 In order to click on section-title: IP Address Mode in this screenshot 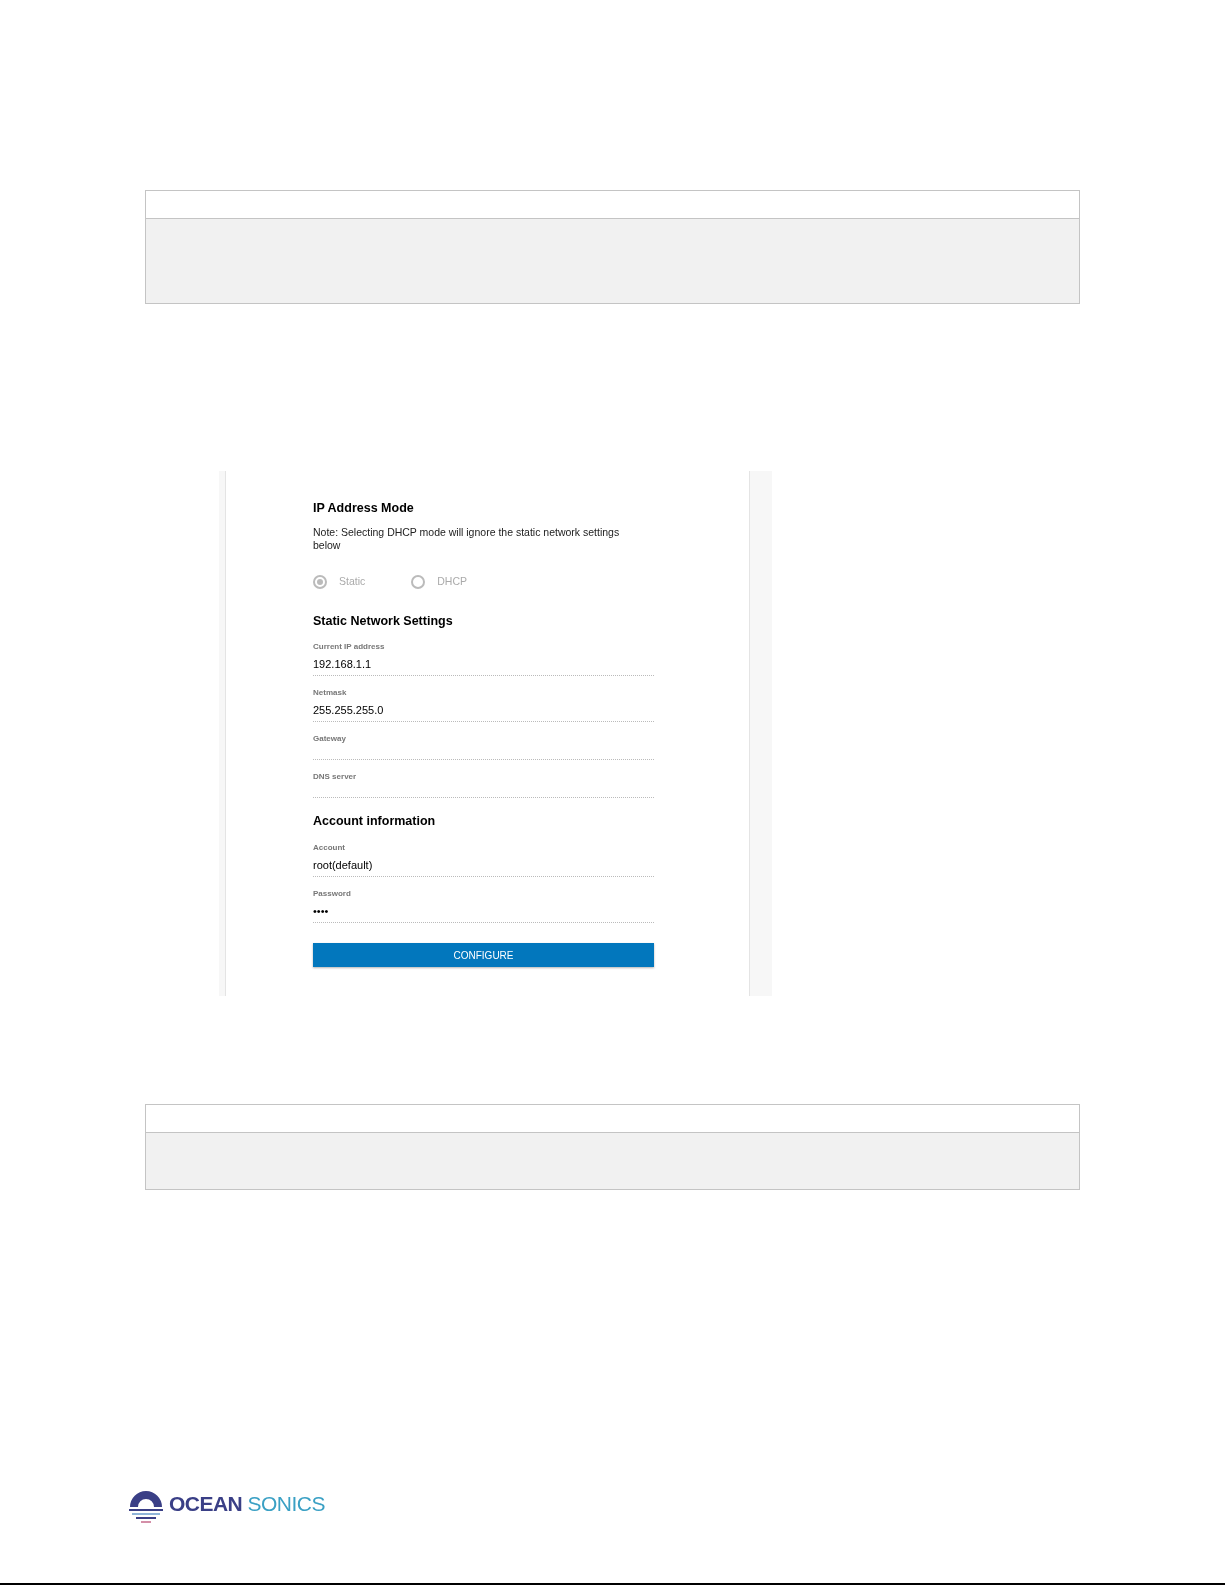, I will do `click(364, 508)`.